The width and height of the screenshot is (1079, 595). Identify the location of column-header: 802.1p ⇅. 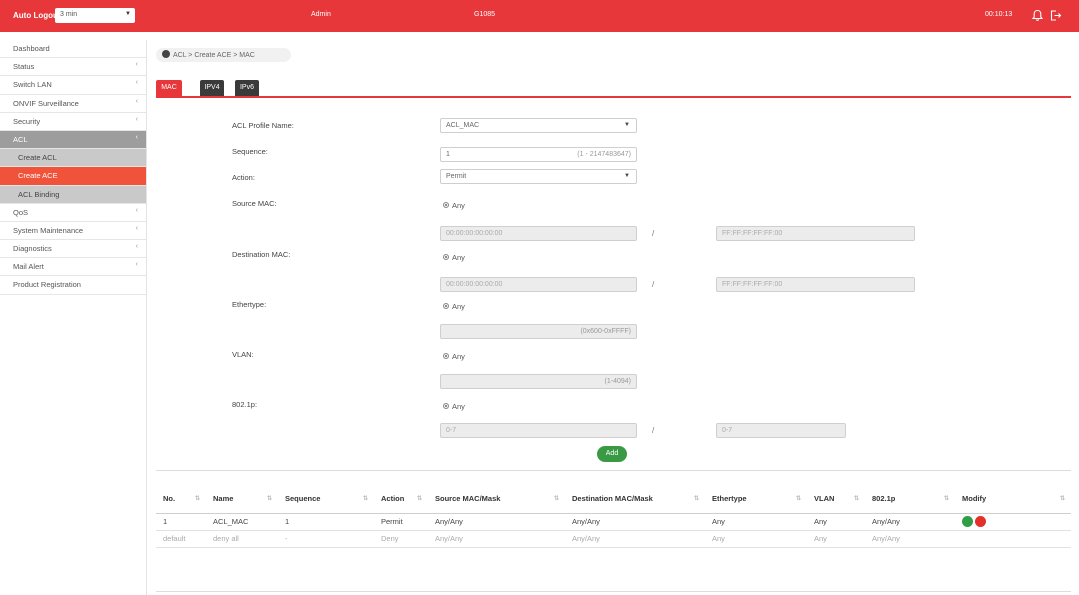
(910, 499).